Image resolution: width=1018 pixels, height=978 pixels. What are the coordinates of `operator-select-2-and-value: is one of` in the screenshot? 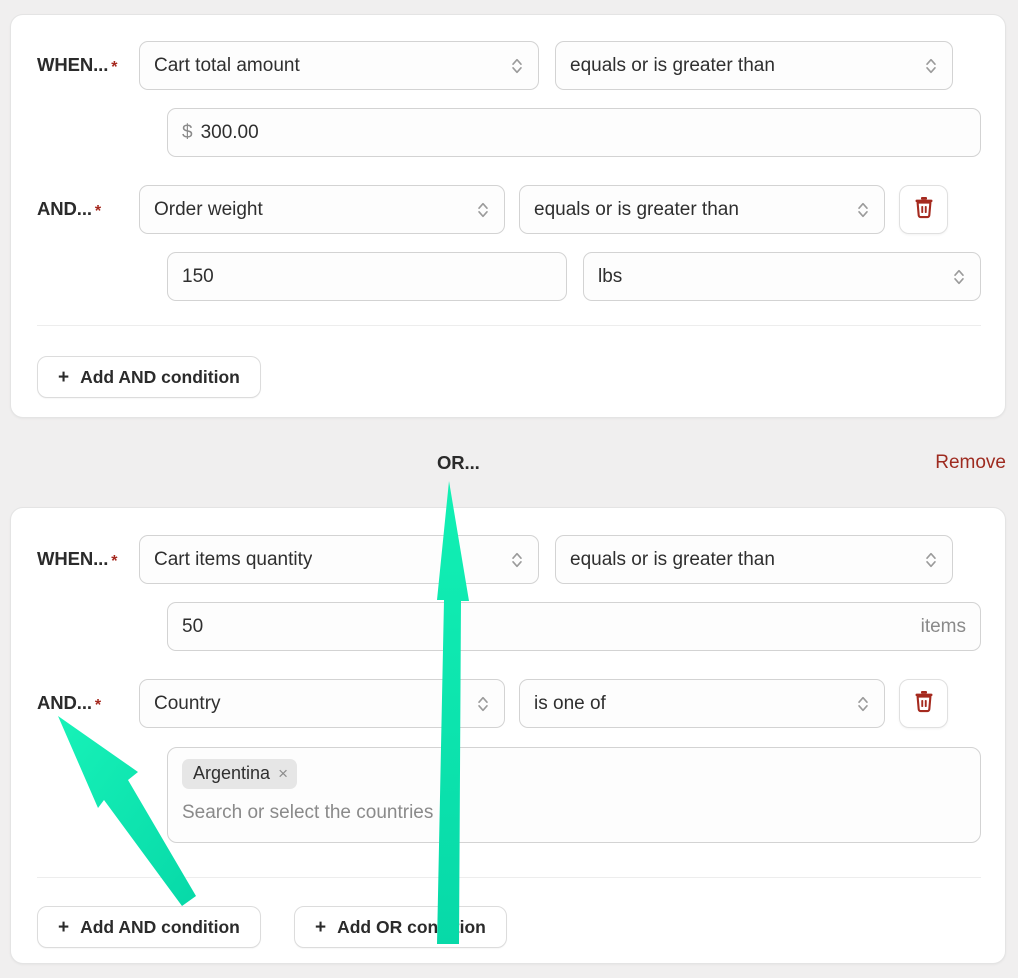 It's located at (570, 703).